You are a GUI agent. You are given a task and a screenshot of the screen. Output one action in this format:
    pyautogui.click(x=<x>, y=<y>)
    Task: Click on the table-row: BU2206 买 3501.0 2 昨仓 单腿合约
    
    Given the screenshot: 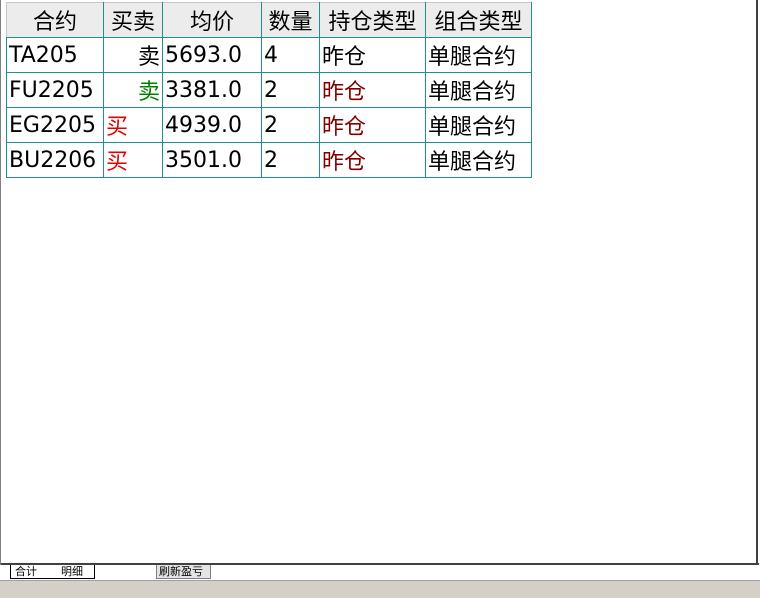 What is the action you would take?
    pyautogui.click(x=269, y=160)
    